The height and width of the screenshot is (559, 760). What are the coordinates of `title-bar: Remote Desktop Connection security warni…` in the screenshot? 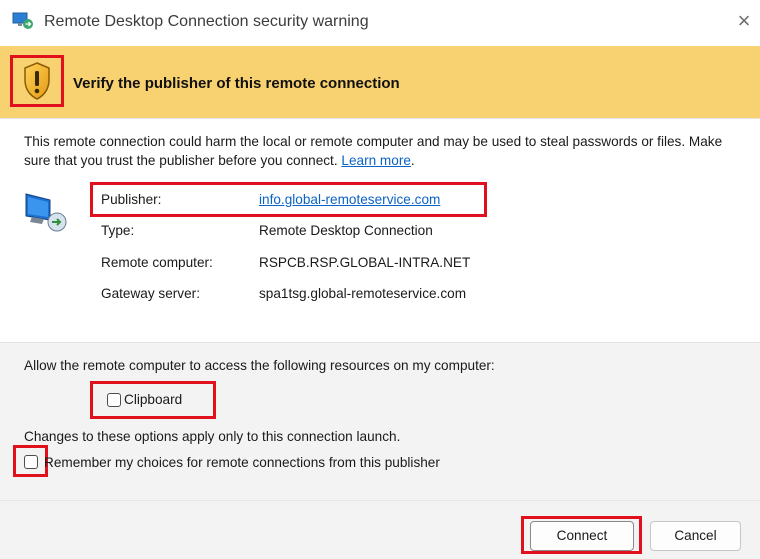 It's located at (380, 23).